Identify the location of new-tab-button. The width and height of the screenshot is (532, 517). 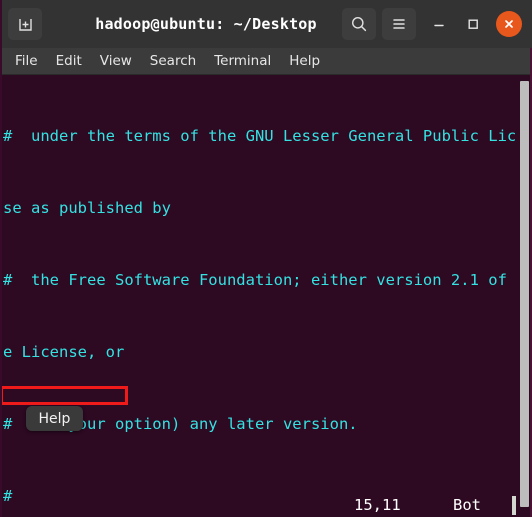
(25, 24).